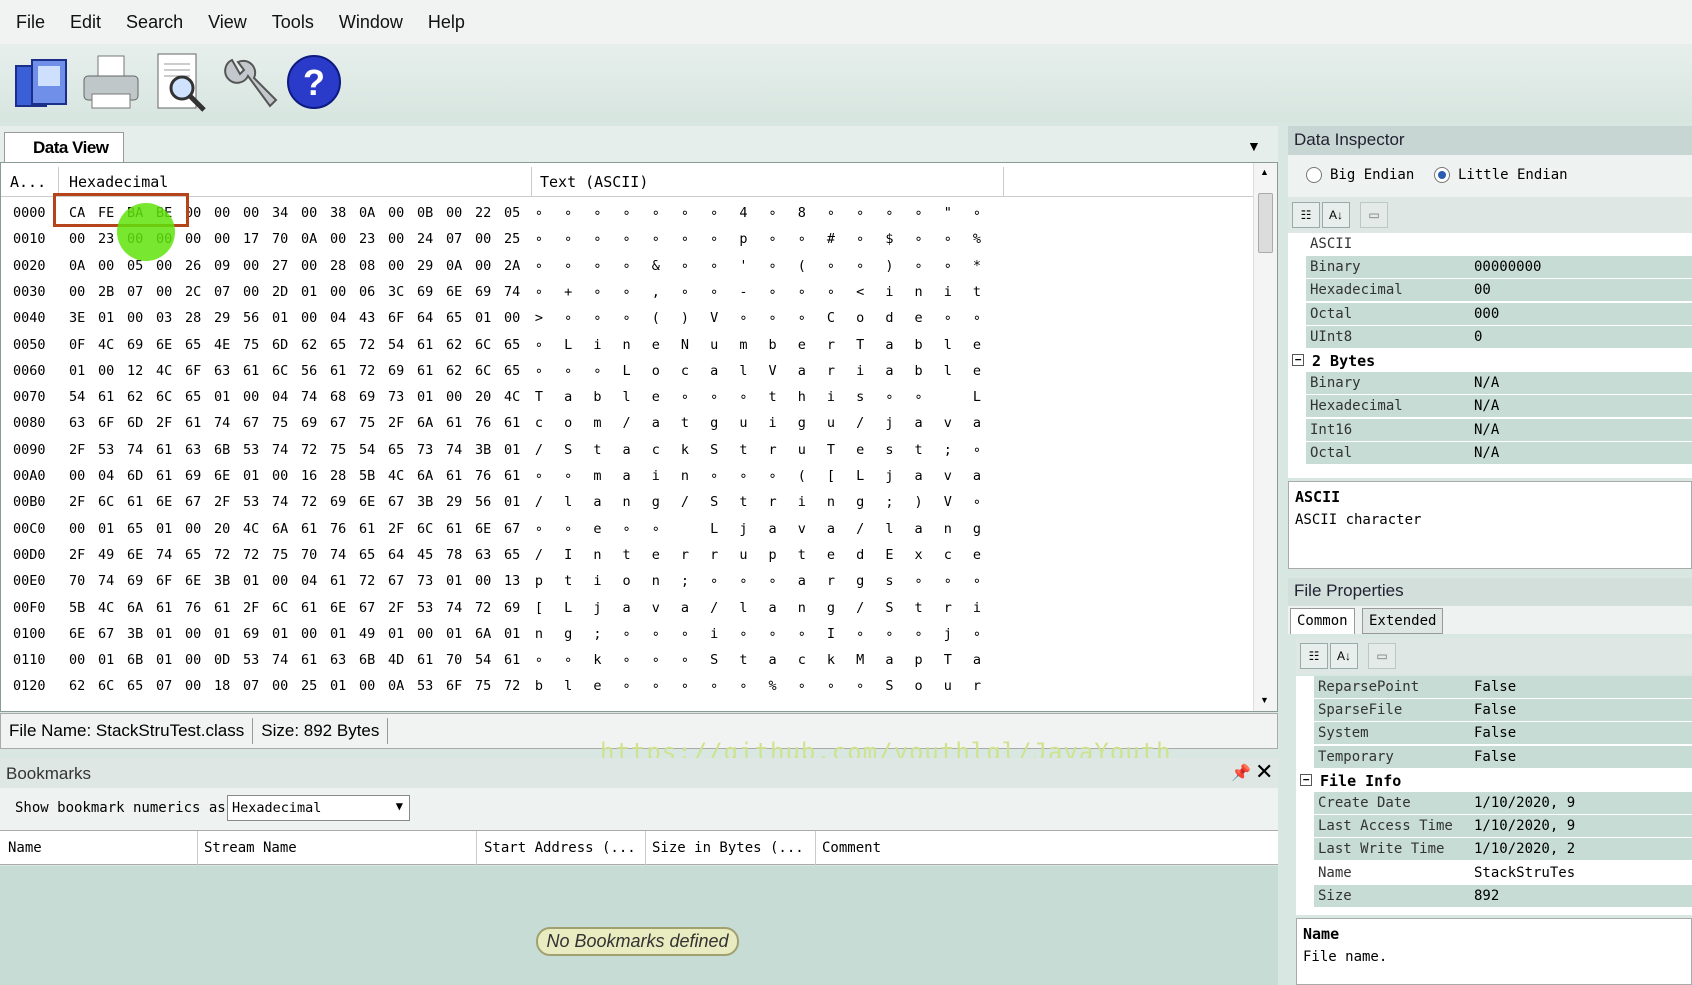  What do you see at coordinates (773, 371) in the screenshot?
I see `ascii-char: V` at bounding box center [773, 371].